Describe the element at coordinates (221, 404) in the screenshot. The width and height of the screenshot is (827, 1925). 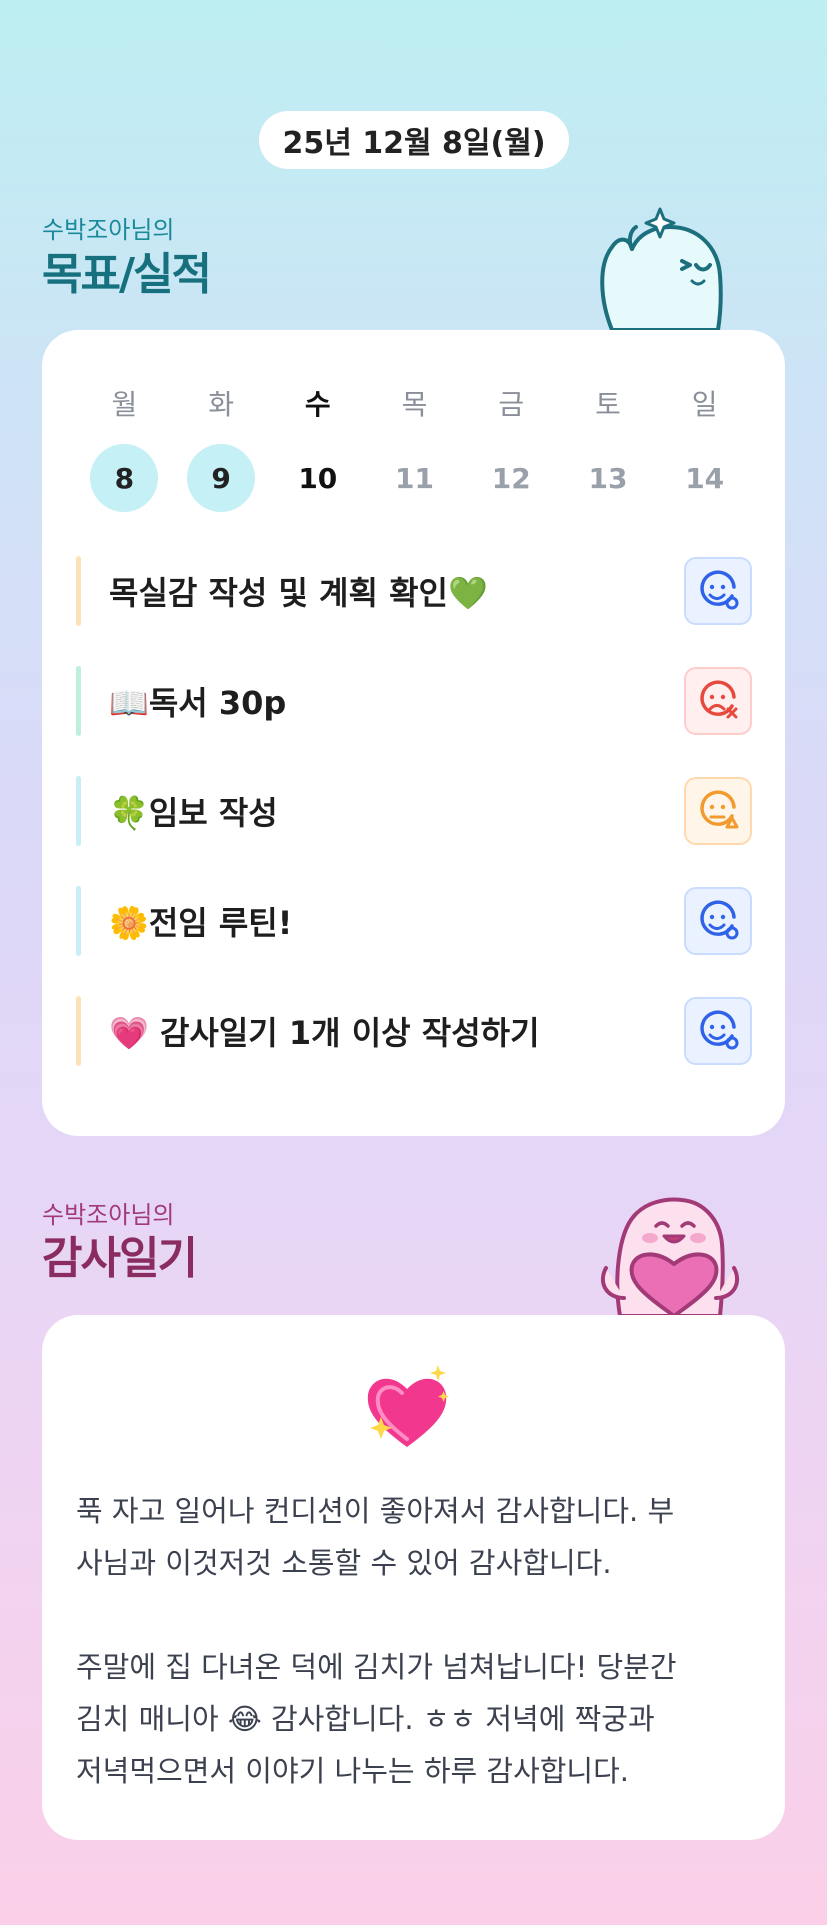
I see `day-name: 화` at that location.